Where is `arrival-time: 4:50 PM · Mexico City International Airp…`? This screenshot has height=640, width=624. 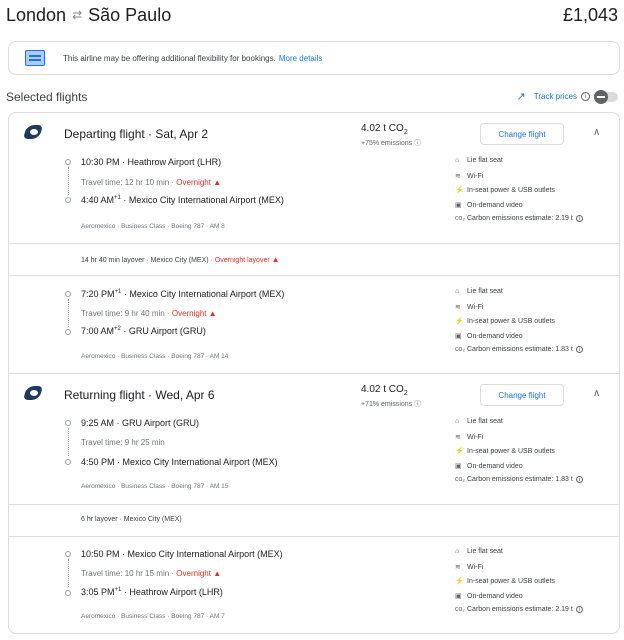
arrival-time: 4:50 PM · Mexico City International Airp… is located at coordinates (179, 462).